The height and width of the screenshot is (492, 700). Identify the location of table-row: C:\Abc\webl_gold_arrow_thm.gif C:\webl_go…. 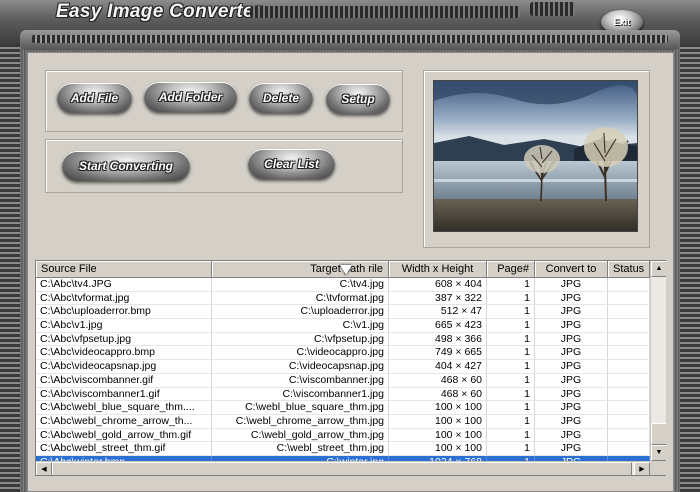
(343, 435).